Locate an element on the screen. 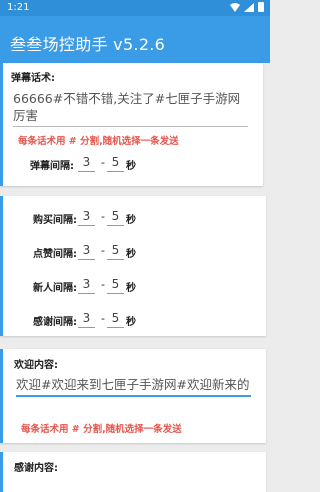  buy-interval-label: 购买间隔: is located at coordinates (55, 220).